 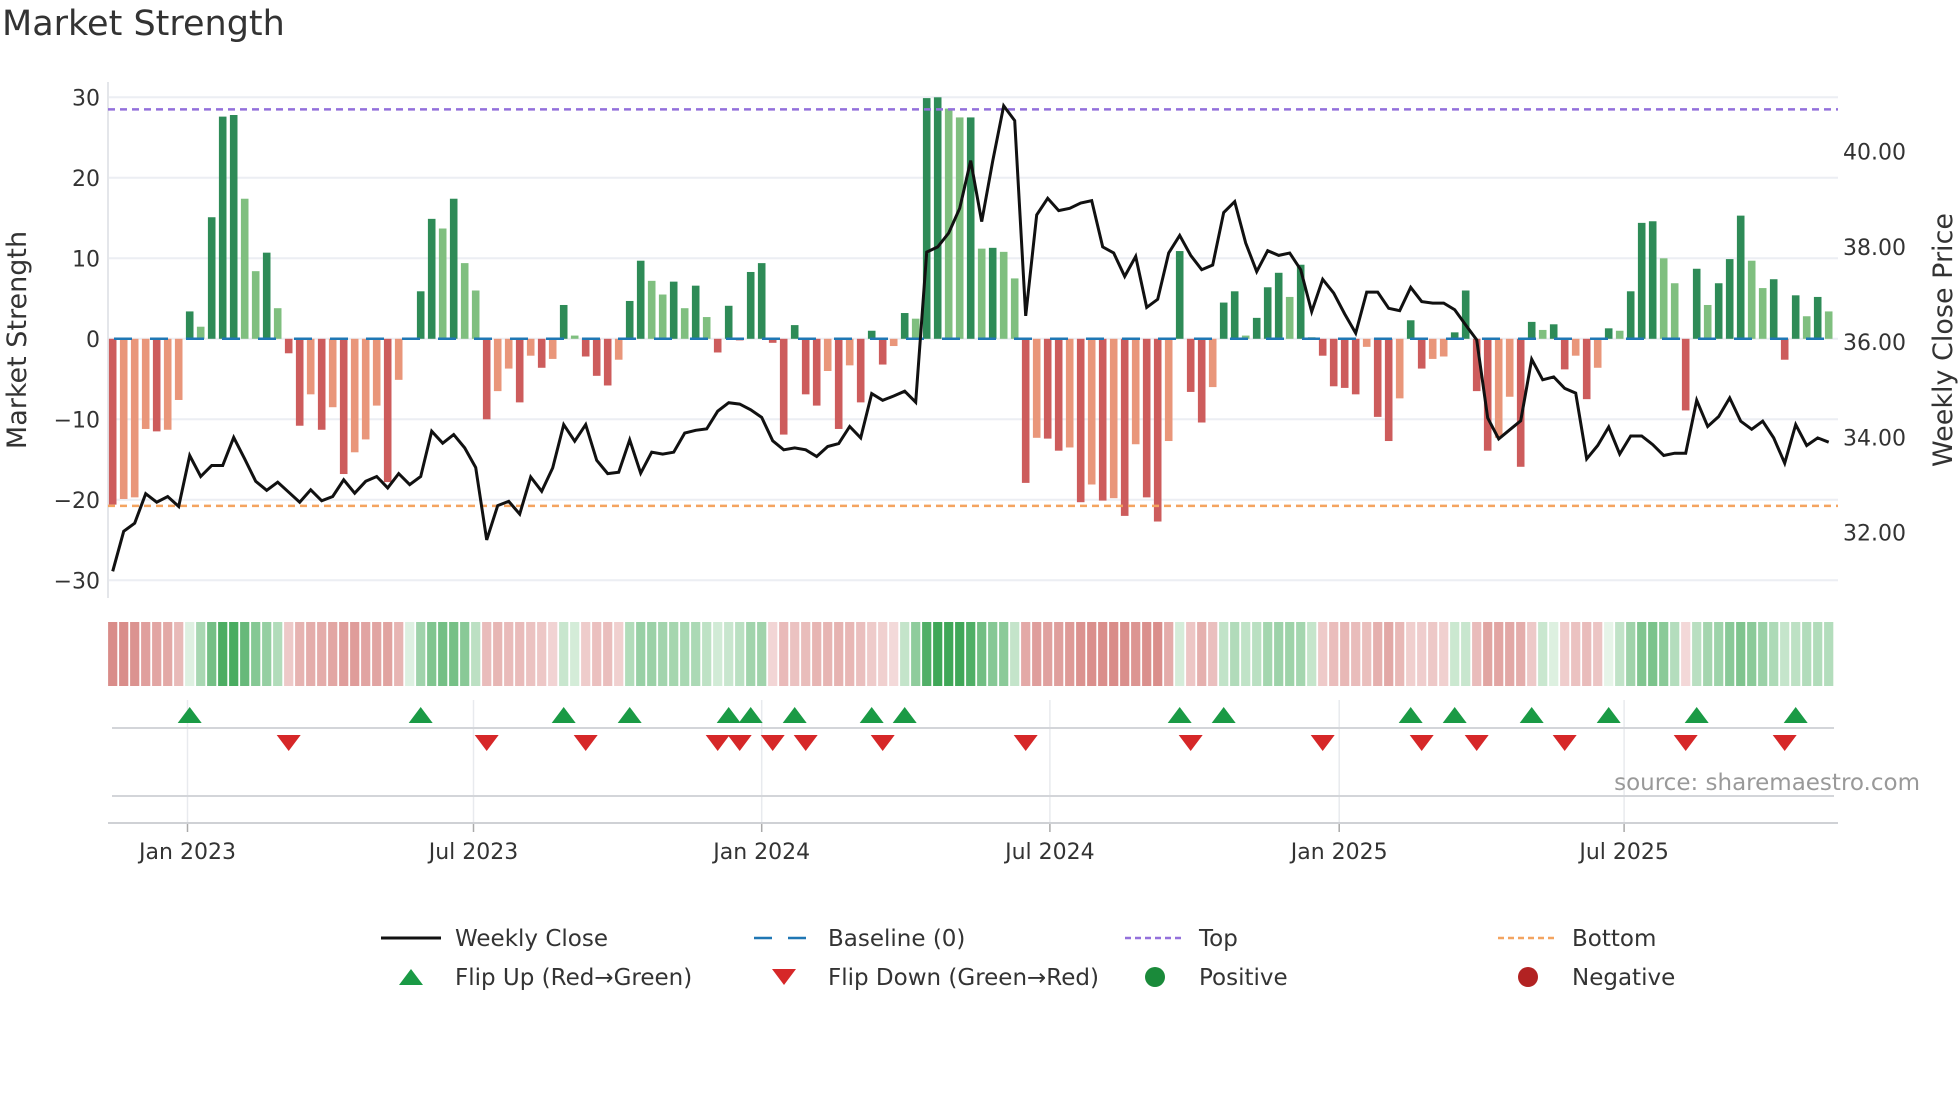 What do you see at coordinates (1874, 153) in the screenshot?
I see `y2-tick-label: 40.00` at bounding box center [1874, 153].